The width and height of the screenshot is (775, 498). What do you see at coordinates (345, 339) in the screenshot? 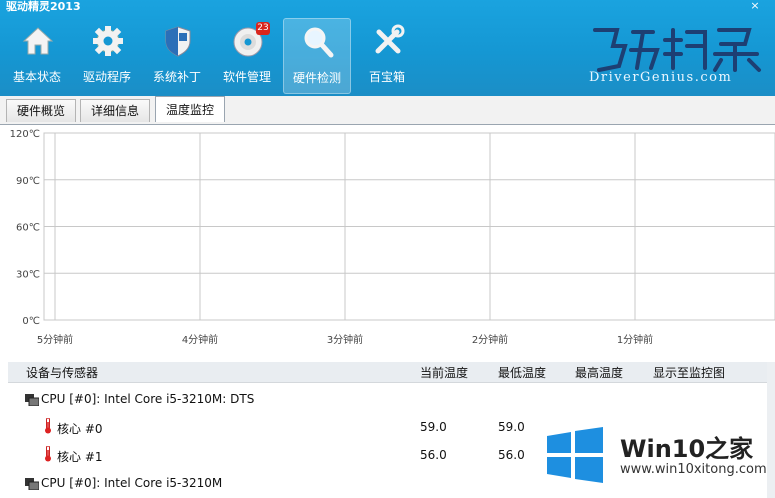
I see `x-tick-label: 3分钟前` at bounding box center [345, 339].